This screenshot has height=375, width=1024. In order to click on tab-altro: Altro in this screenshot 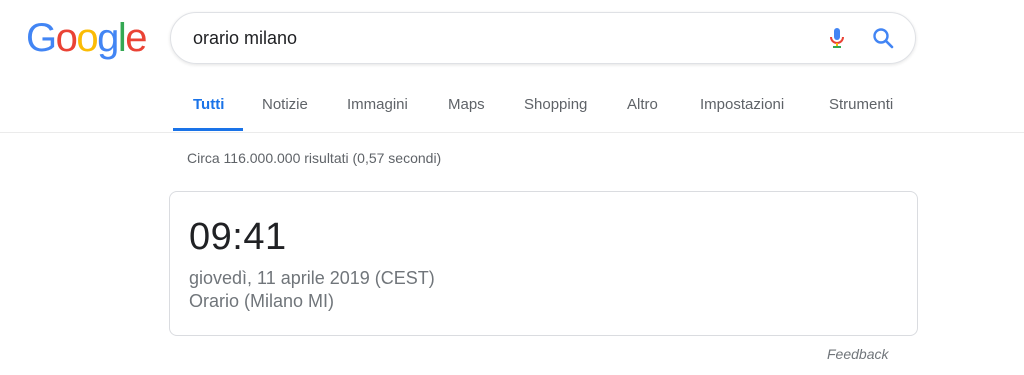, I will do `click(642, 104)`.